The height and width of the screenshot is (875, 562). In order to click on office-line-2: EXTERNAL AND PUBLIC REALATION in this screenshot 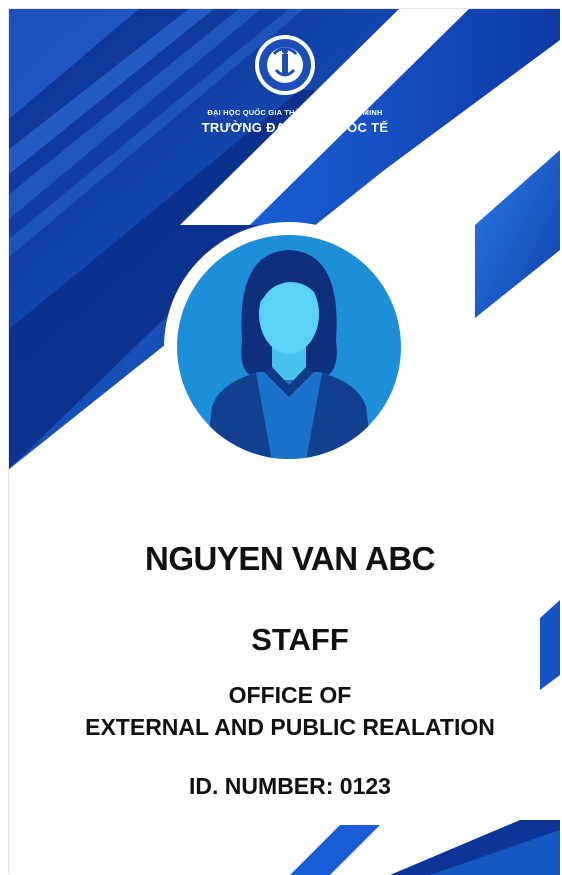, I will do `click(290, 727)`.